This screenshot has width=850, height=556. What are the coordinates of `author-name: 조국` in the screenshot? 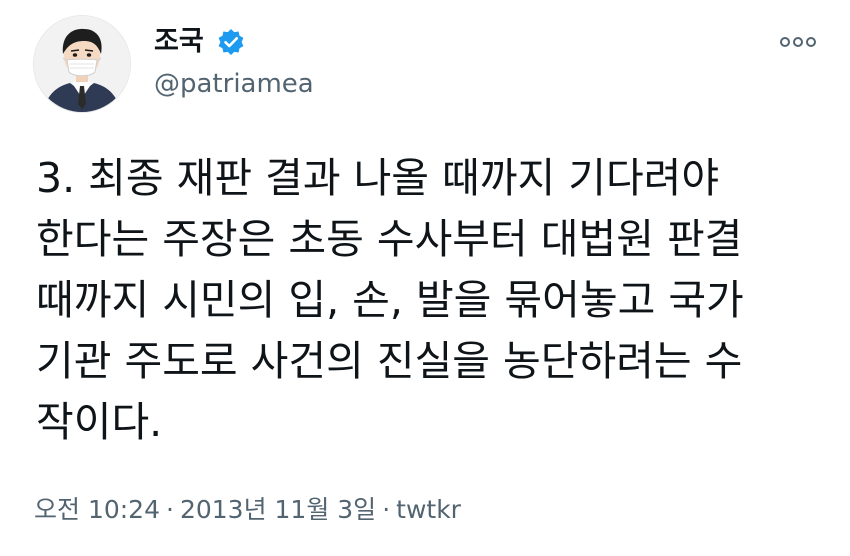 It's located at (179, 42).